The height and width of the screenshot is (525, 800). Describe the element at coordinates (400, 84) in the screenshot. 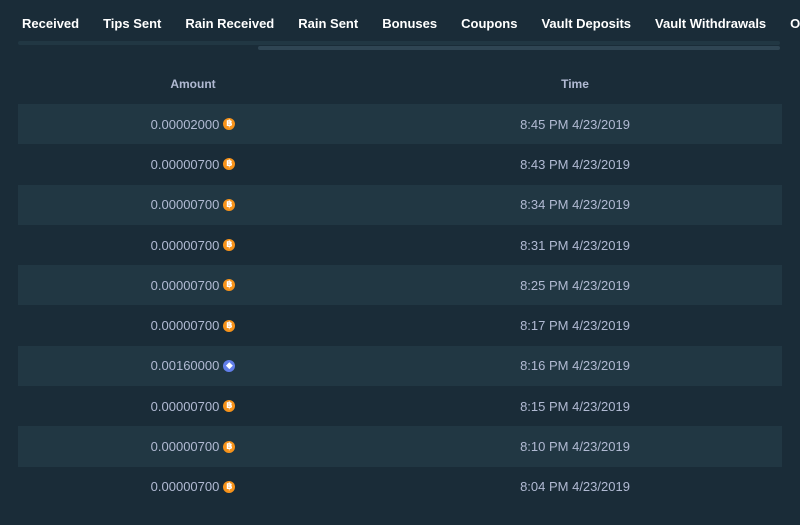

I see `table-header: Amount Time` at that location.